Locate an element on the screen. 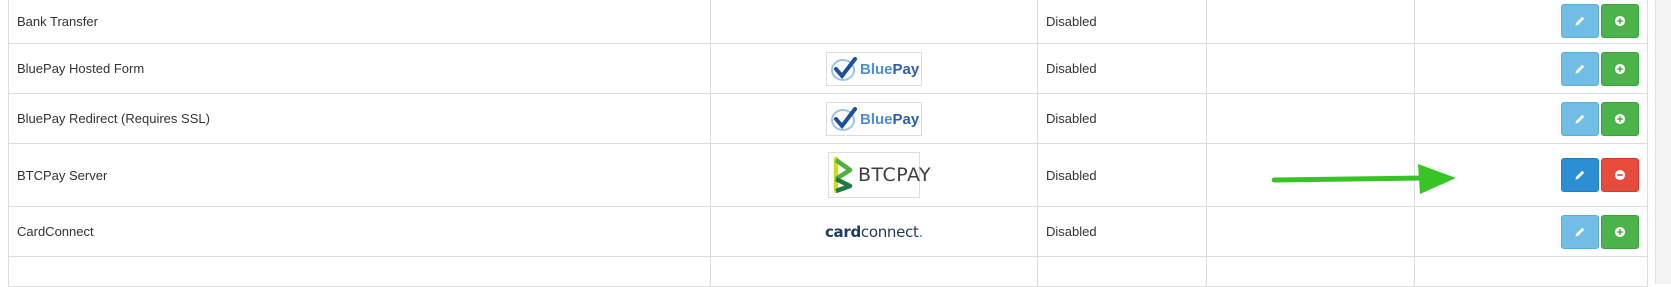 This screenshot has width=1671, height=287. scrollbar is located at coordinates (1663, 142).